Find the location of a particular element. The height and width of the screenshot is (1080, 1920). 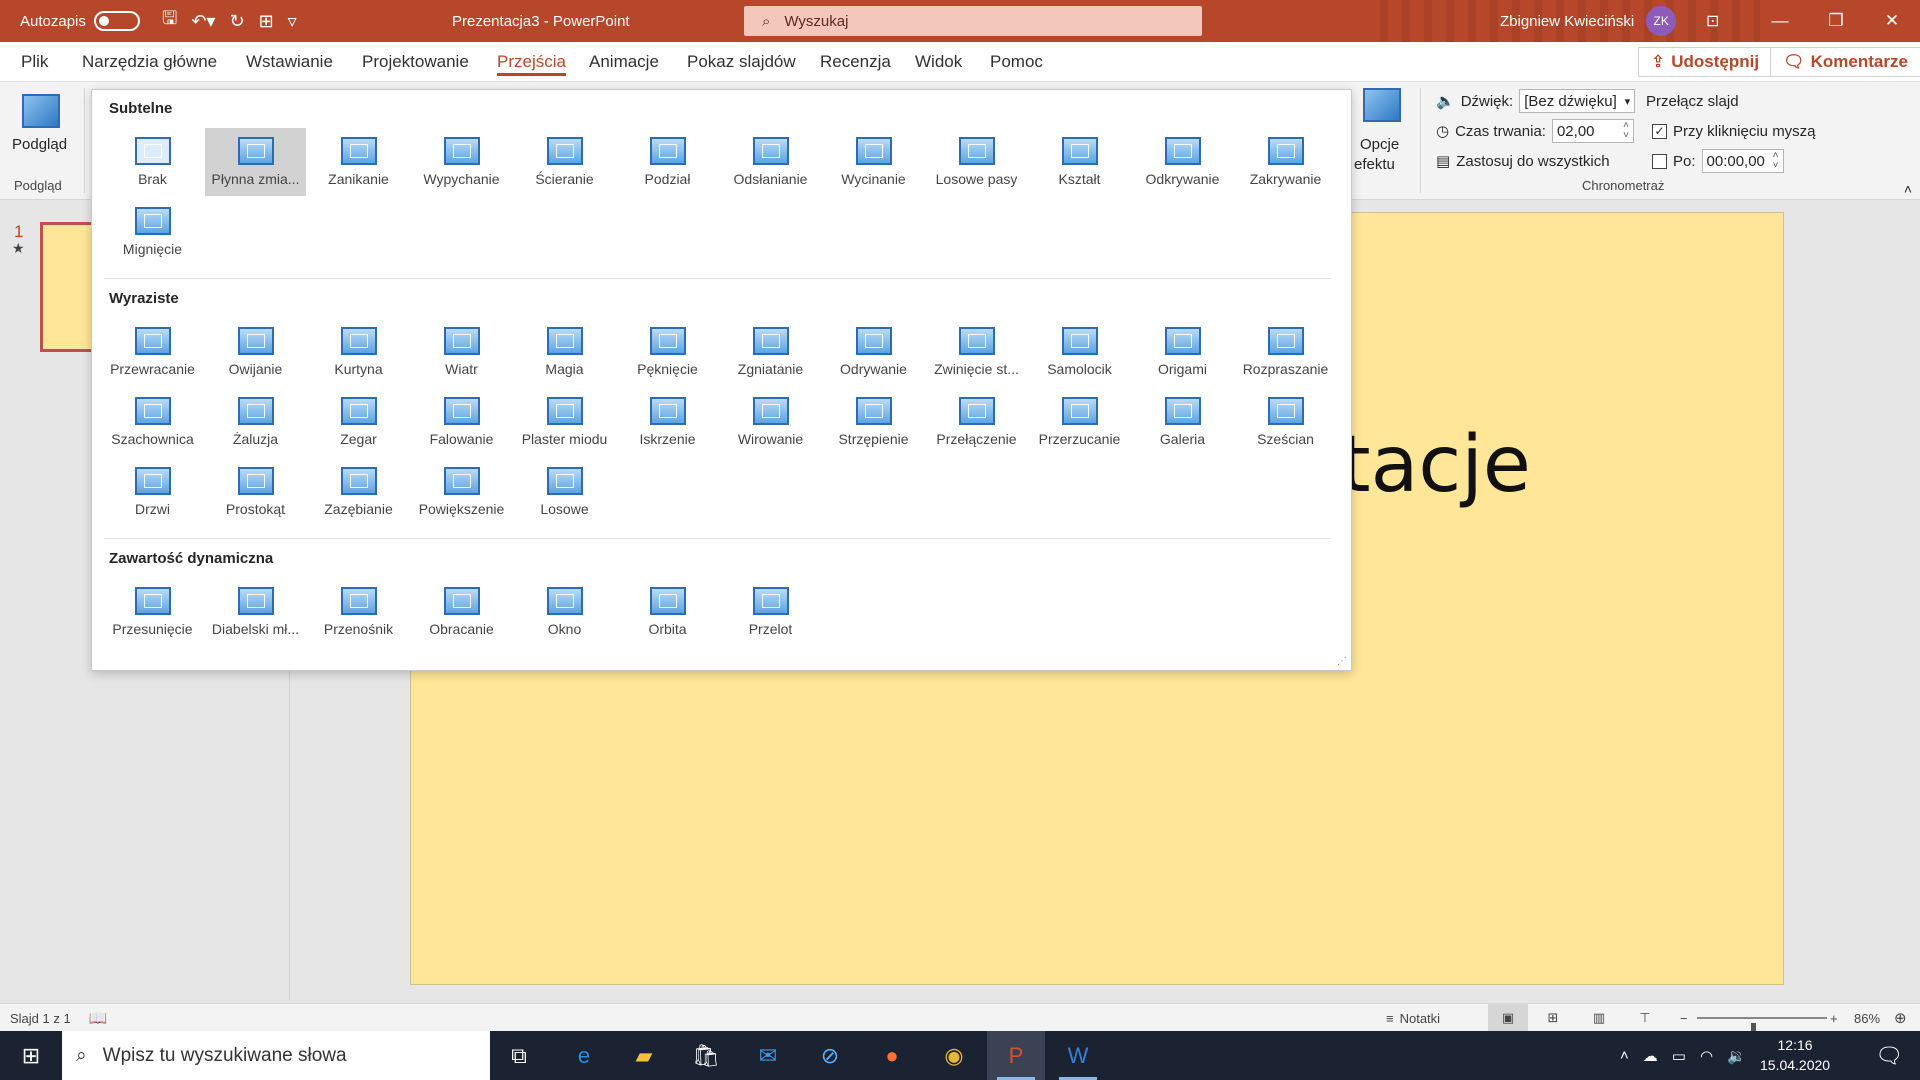

transition-zgniatanie: Zgniatanie is located at coordinates (770, 352).